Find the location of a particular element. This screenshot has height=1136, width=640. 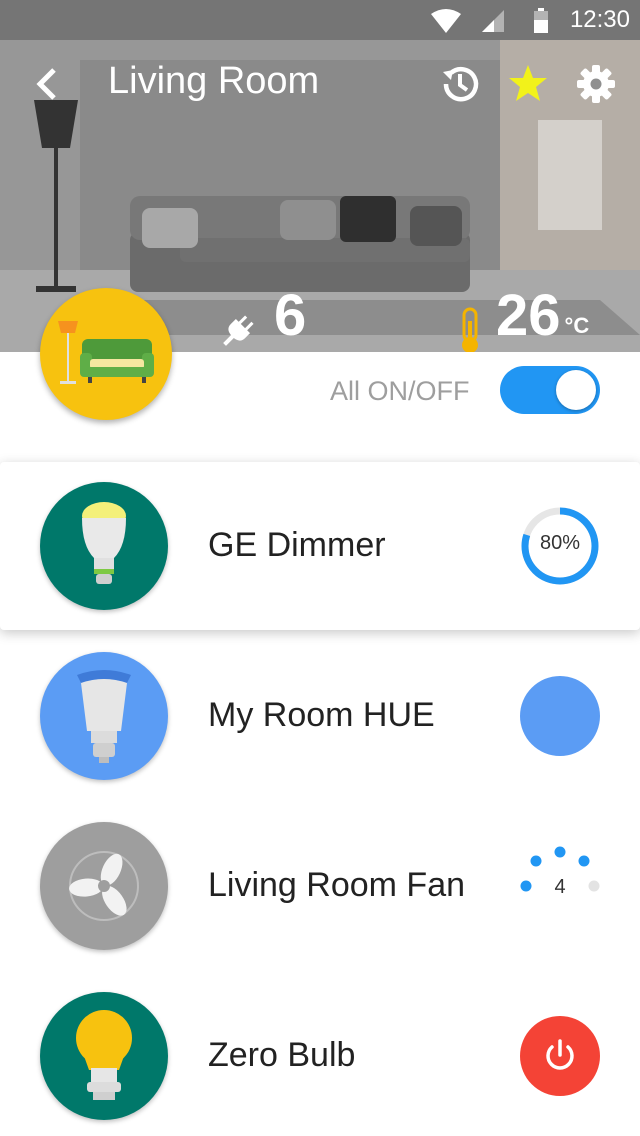

settings-button is located at coordinates (596, 84).